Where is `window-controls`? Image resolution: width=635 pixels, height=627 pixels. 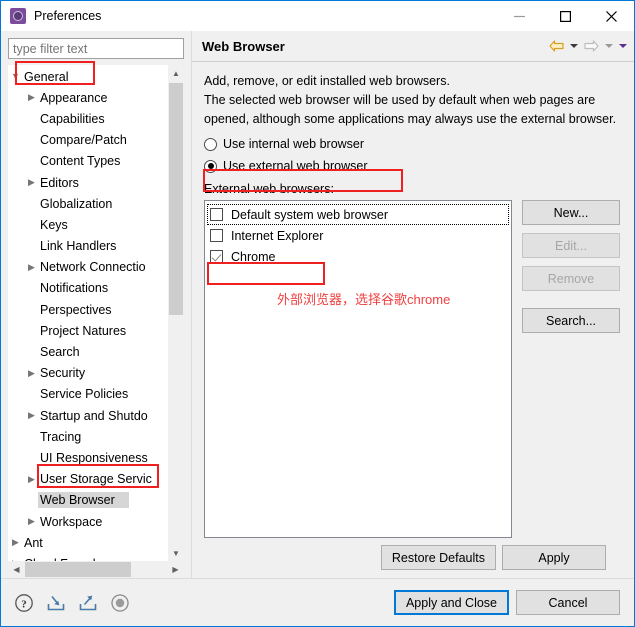 window-controls is located at coordinates (565, 16).